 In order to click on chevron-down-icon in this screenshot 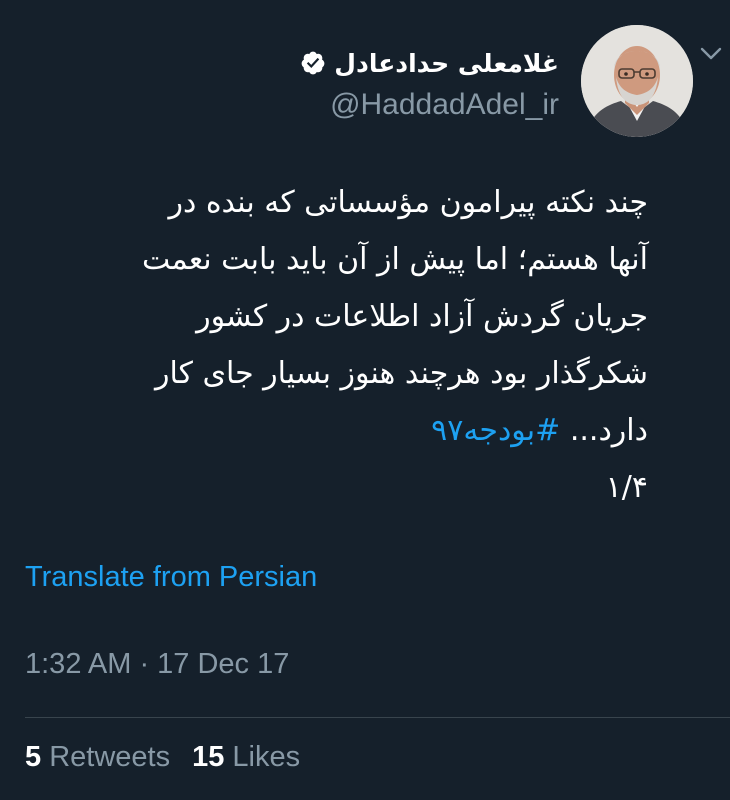, I will do `click(711, 54)`.